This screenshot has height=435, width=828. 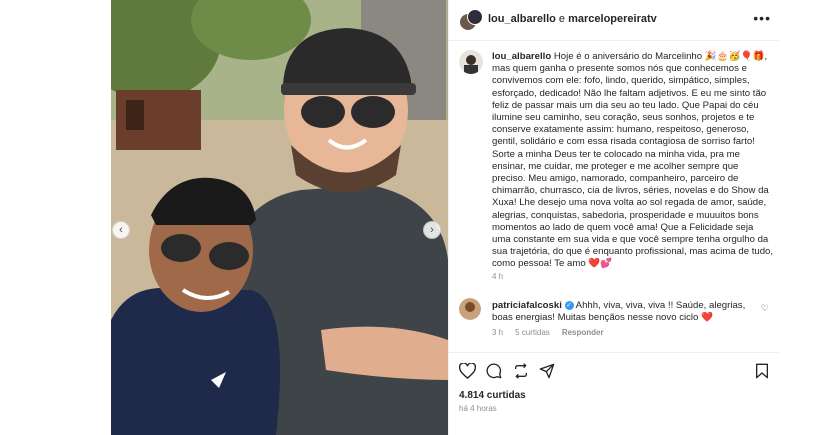 I want to click on more-options-button: •••, so click(x=762, y=18).